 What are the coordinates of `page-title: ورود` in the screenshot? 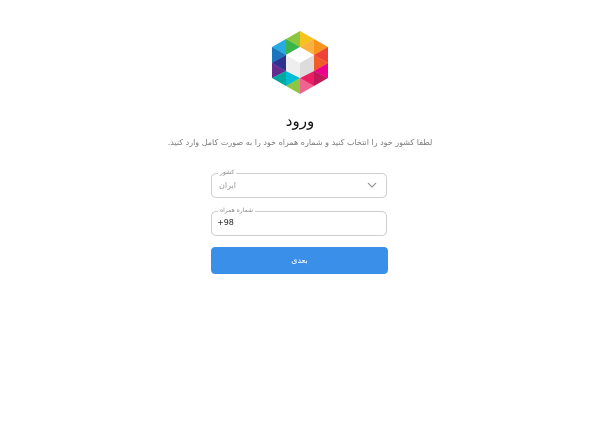 It's located at (300, 121).